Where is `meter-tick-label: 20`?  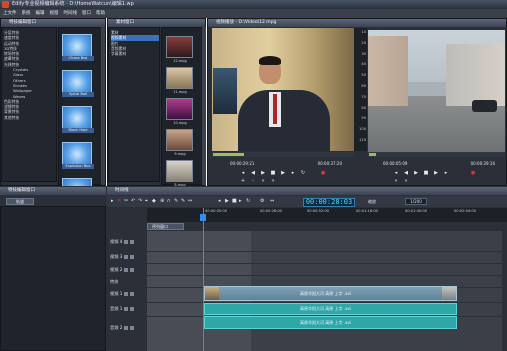
meter-tick-label: 20 is located at coordinates (363, 42).